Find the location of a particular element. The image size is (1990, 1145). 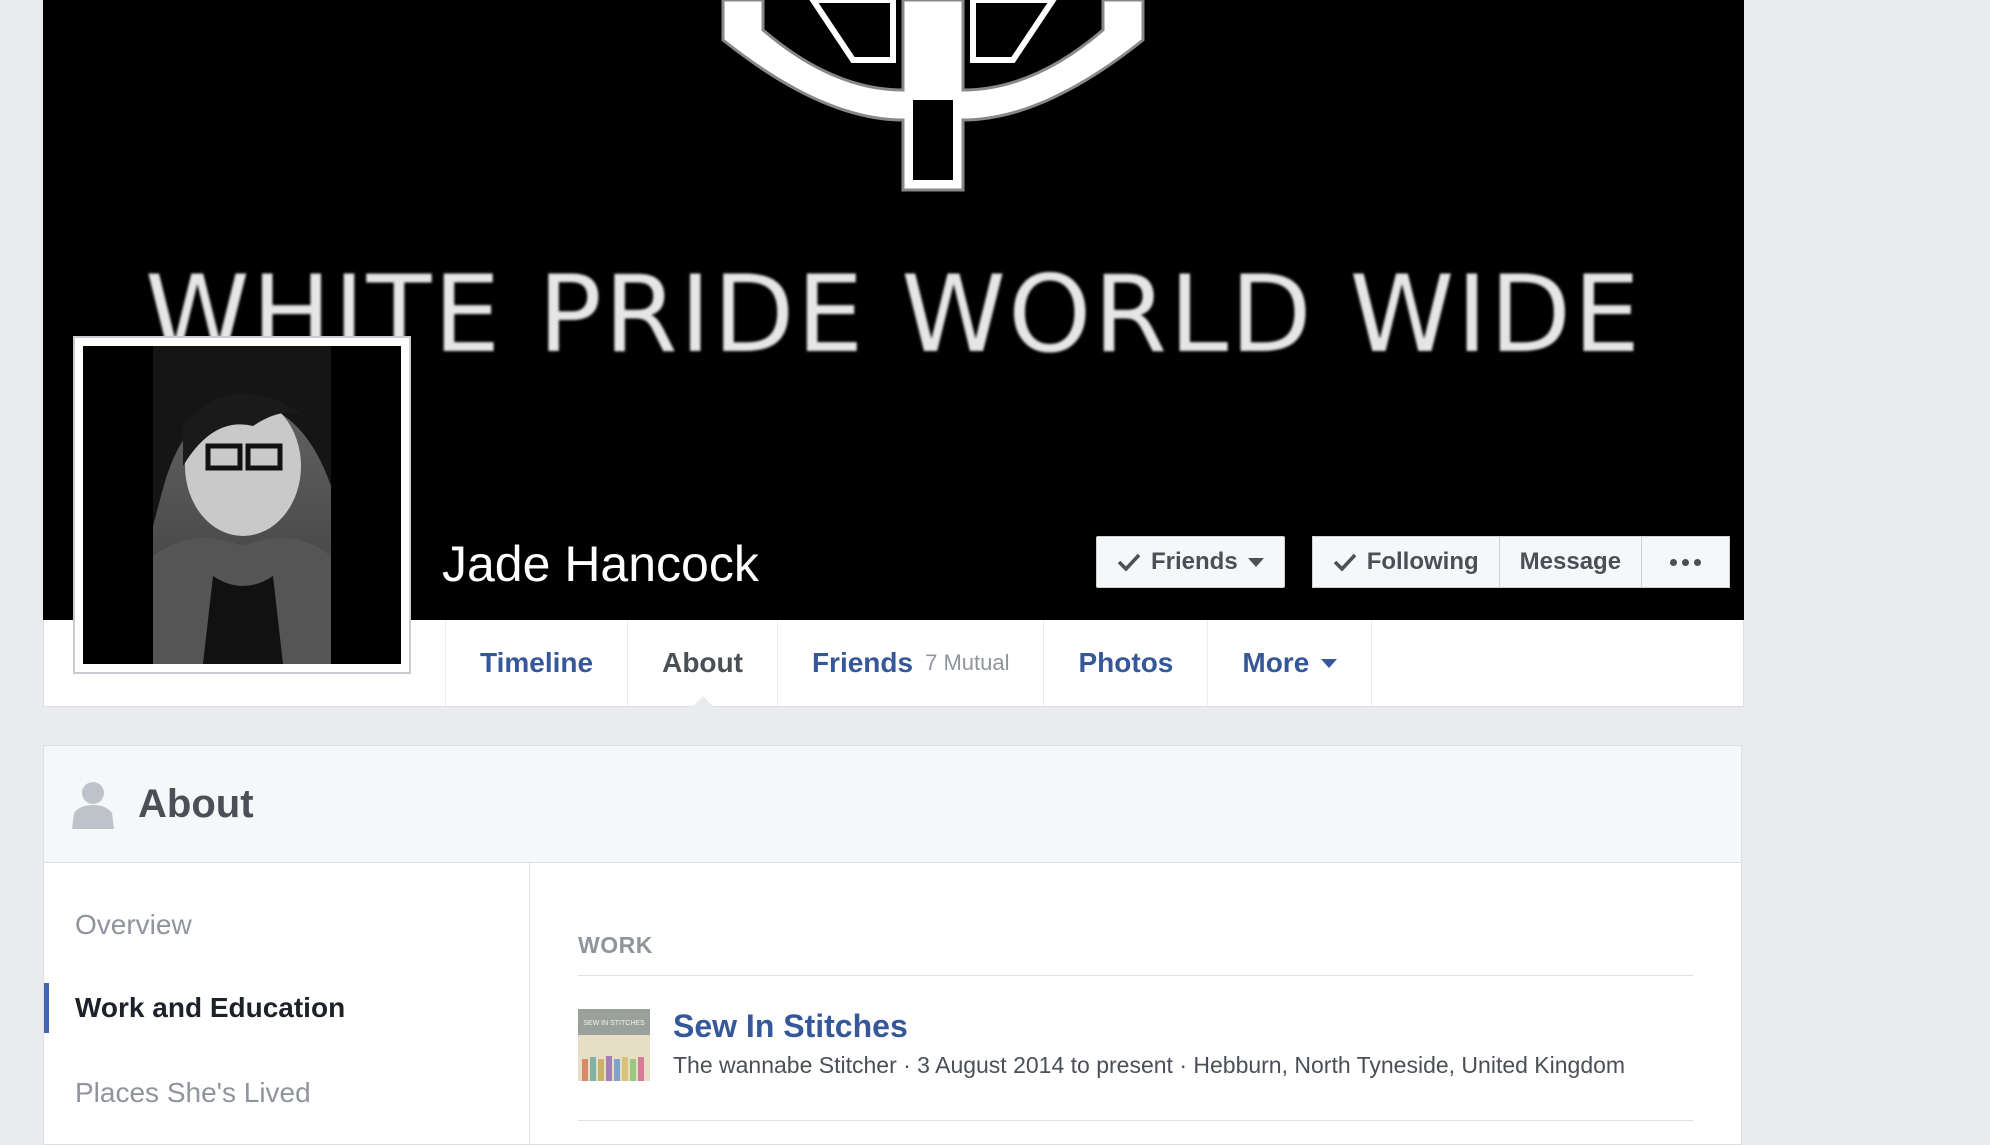

sidebar-item-label: Work and Education is located at coordinates (210, 1007).